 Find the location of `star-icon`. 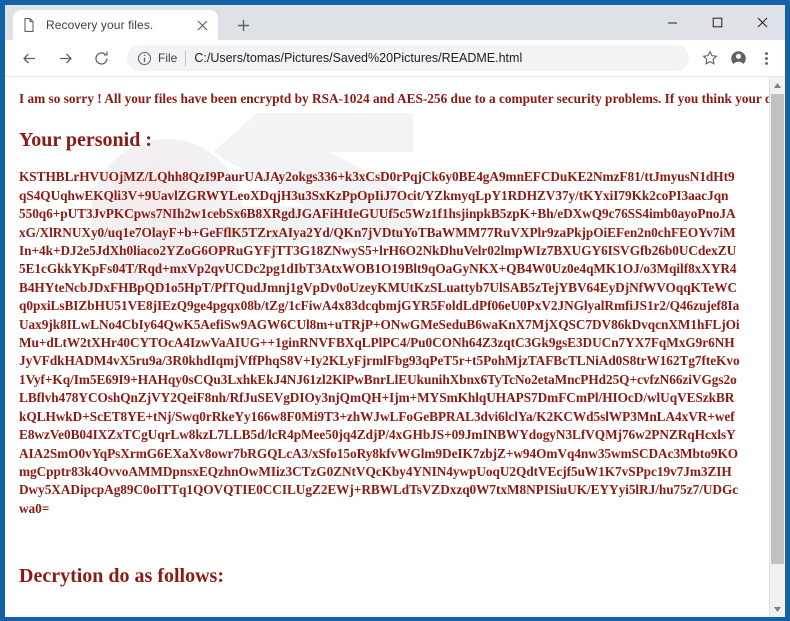

star-icon is located at coordinates (710, 58).